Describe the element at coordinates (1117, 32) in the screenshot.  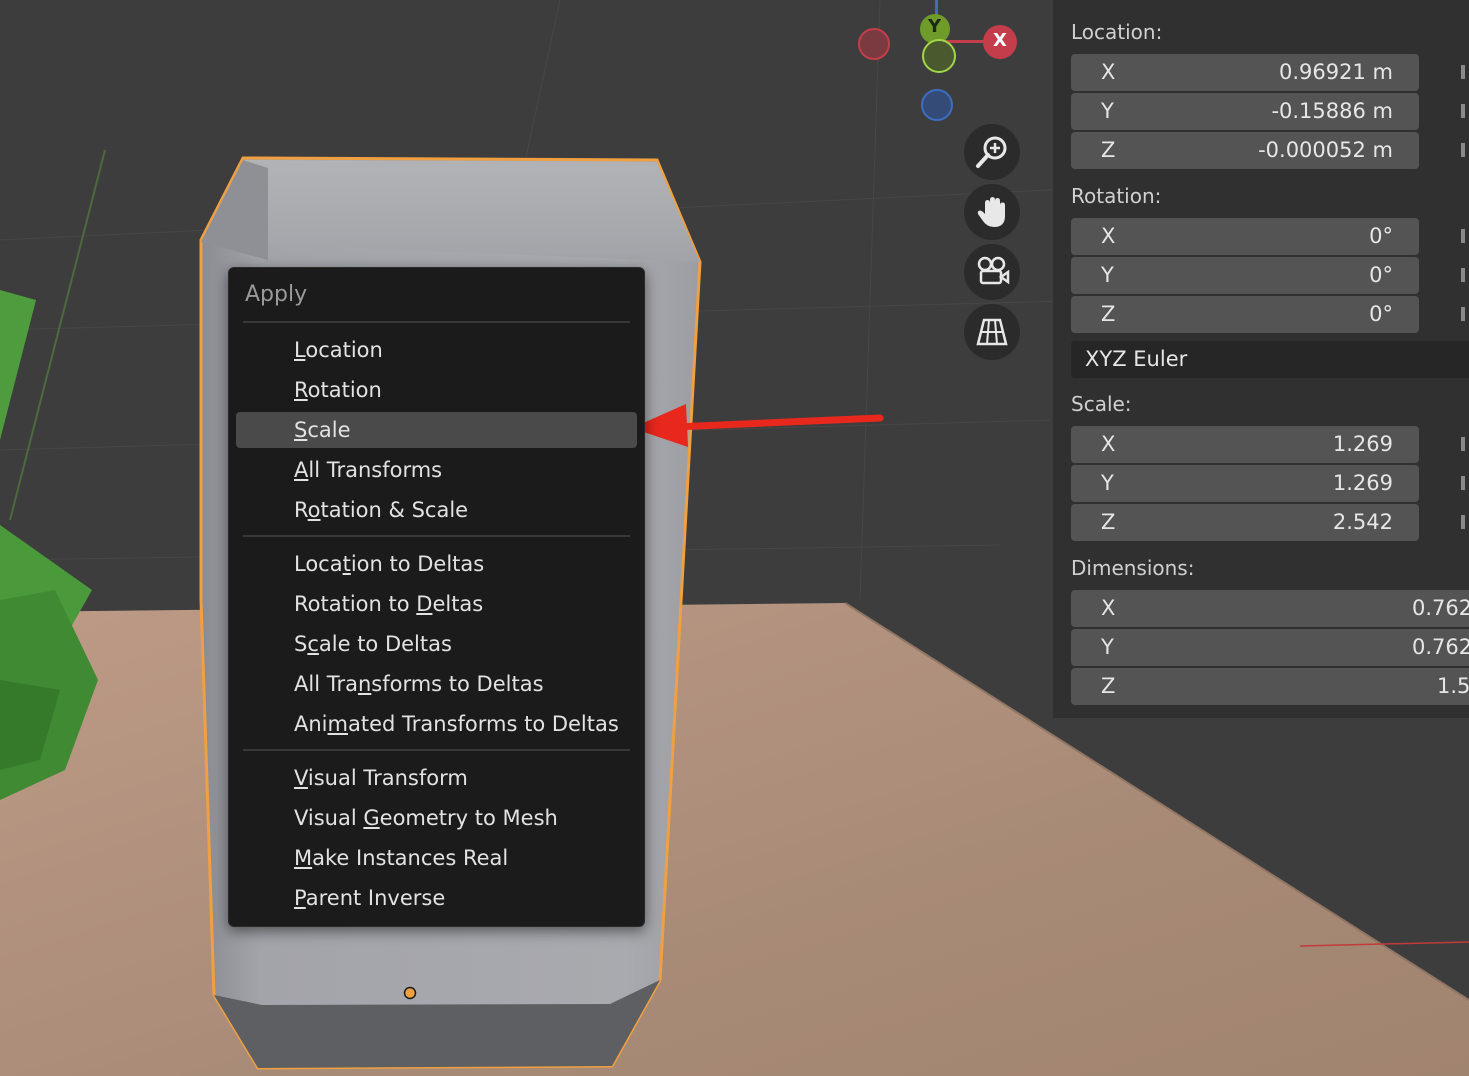
I see `location-label: Location:` at that location.